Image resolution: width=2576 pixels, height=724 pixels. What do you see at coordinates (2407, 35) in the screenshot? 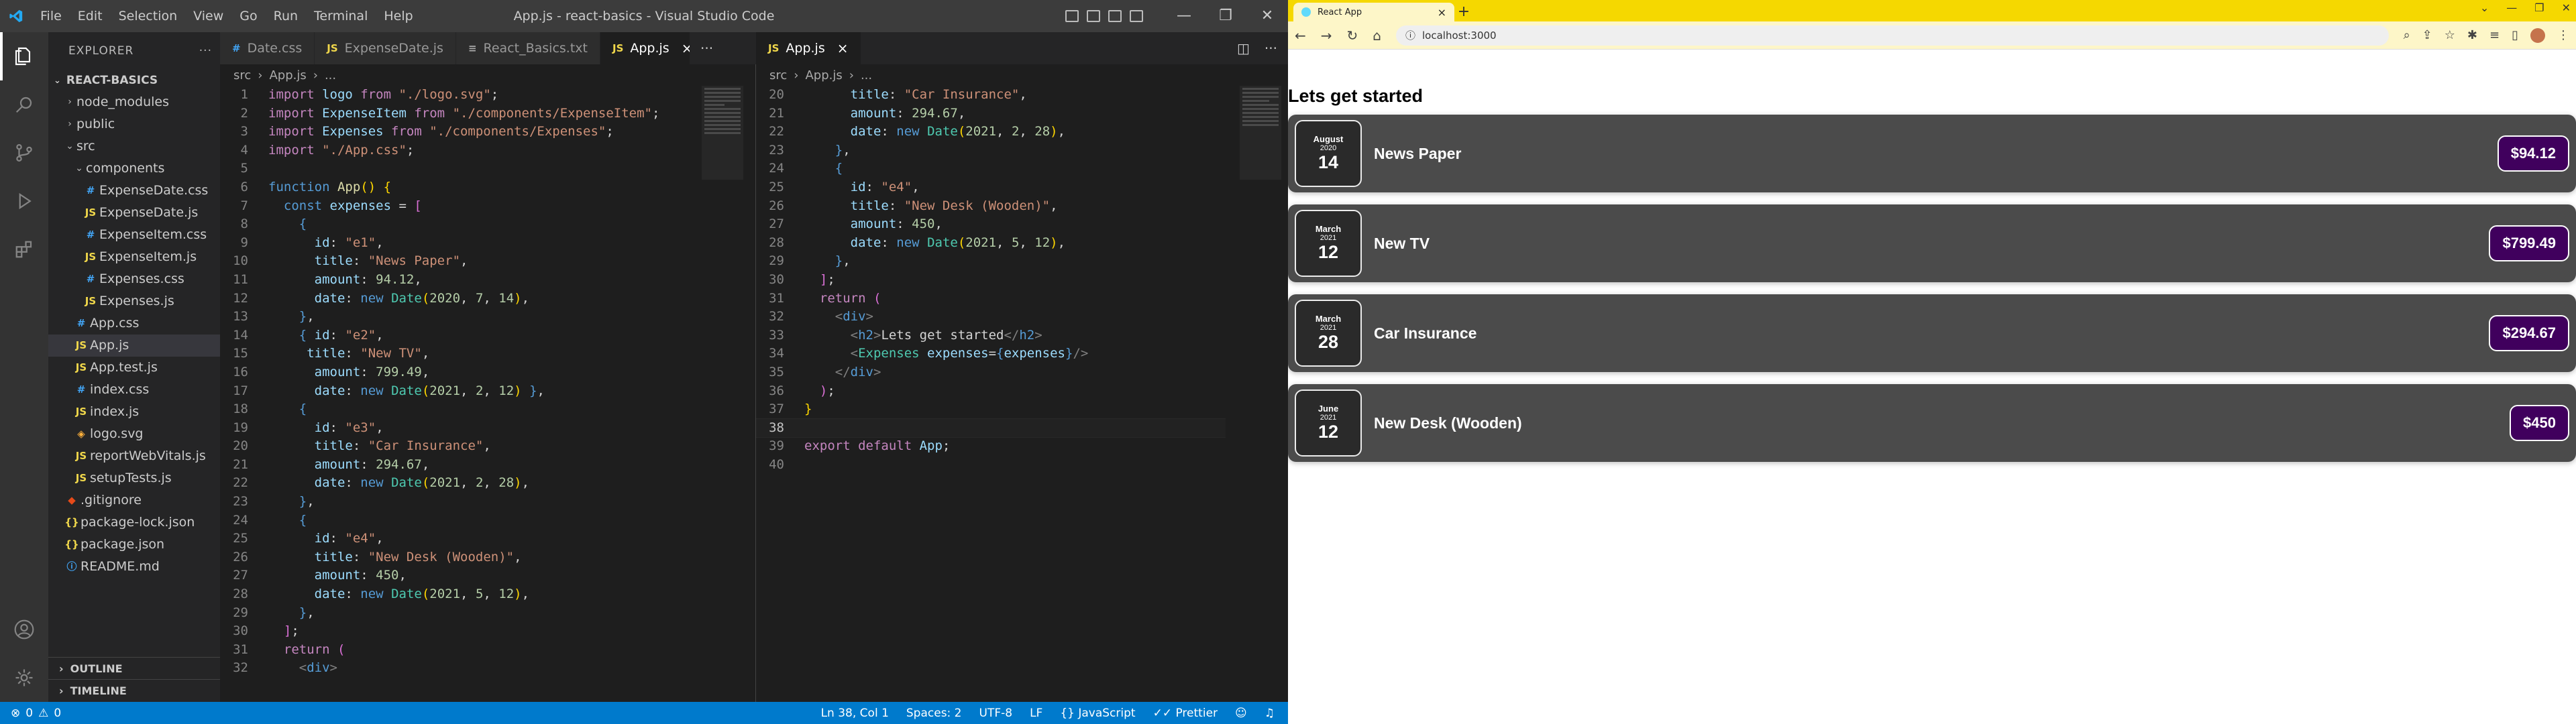
I see `zoom-icon: ⌕` at bounding box center [2407, 35].